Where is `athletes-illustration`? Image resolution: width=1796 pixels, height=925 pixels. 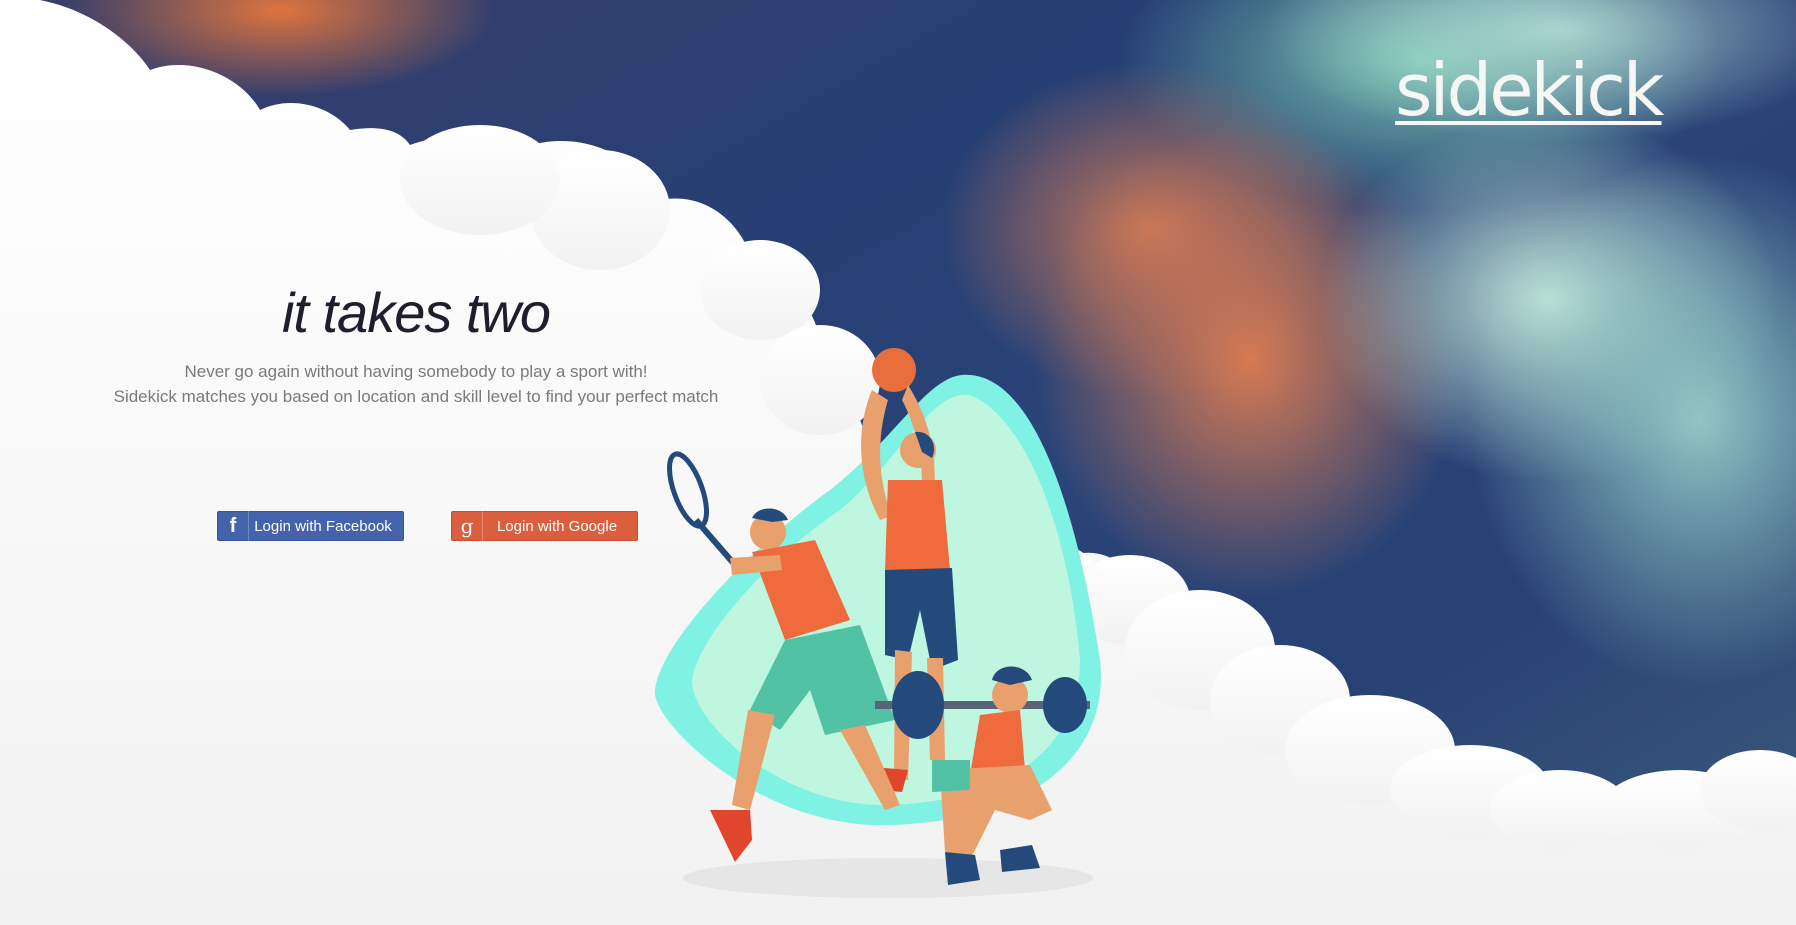
athletes-illustration is located at coordinates (877, 623).